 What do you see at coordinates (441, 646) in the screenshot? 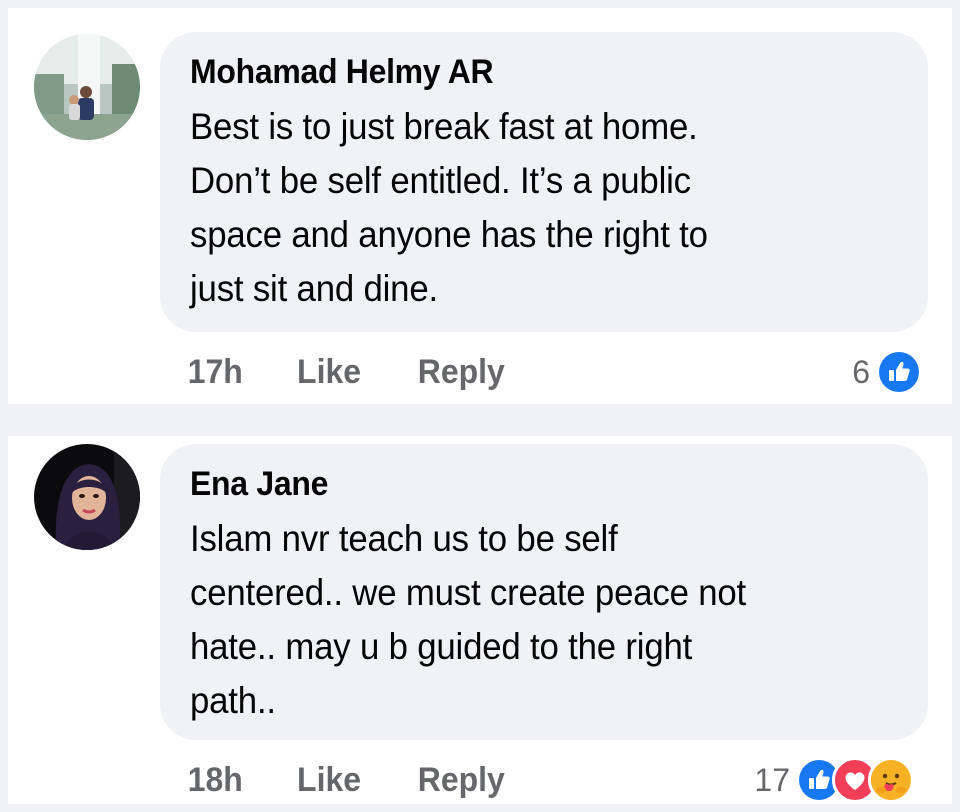
I see `comment-text-line: hate.. may u b guided to the right` at bounding box center [441, 646].